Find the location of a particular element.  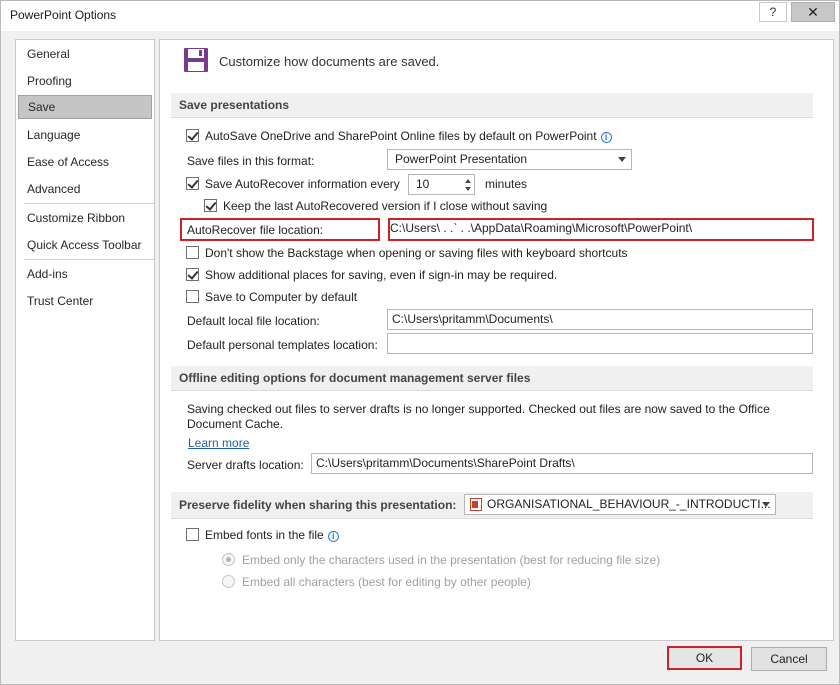

save-to-computer-checkbox is located at coordinates (192, 296).